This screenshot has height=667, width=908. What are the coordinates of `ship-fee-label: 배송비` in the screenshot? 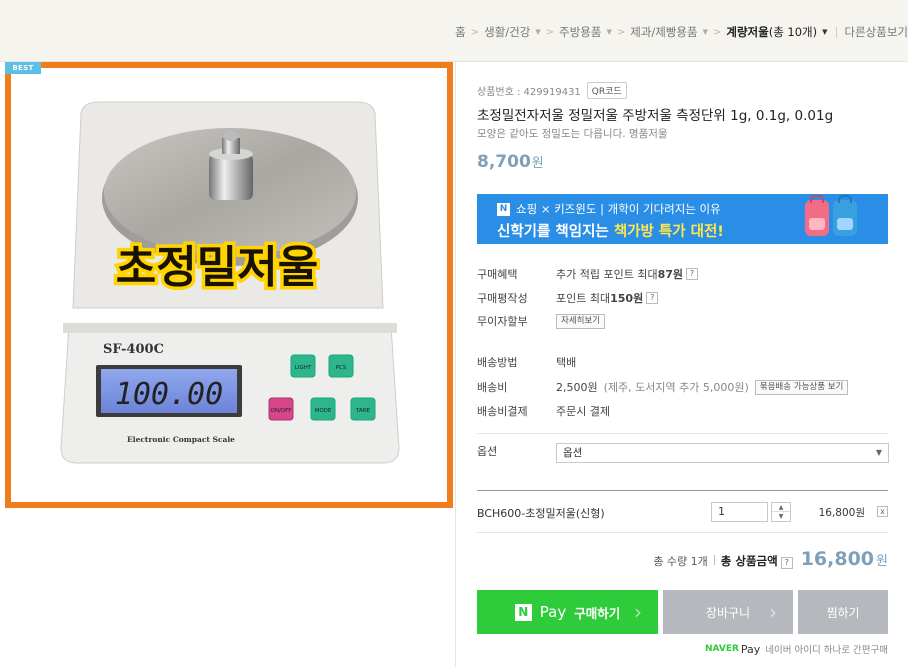 It's located at (492, 387).